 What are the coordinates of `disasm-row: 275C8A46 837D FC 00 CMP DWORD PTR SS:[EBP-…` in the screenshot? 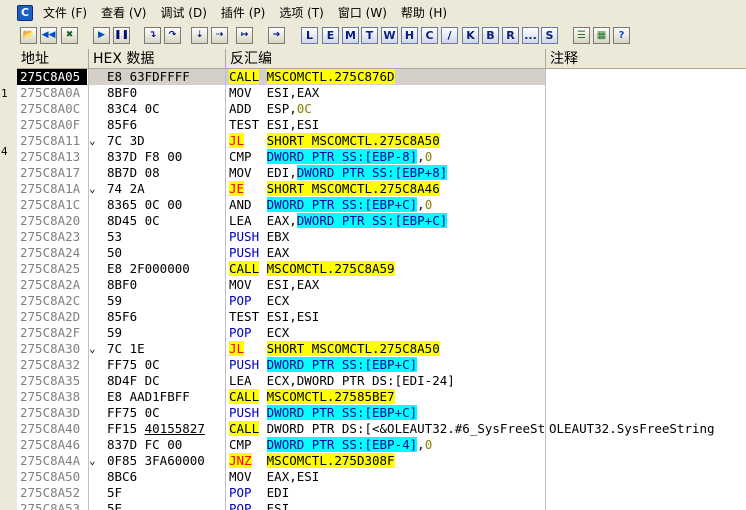 It's located at (381, 445).